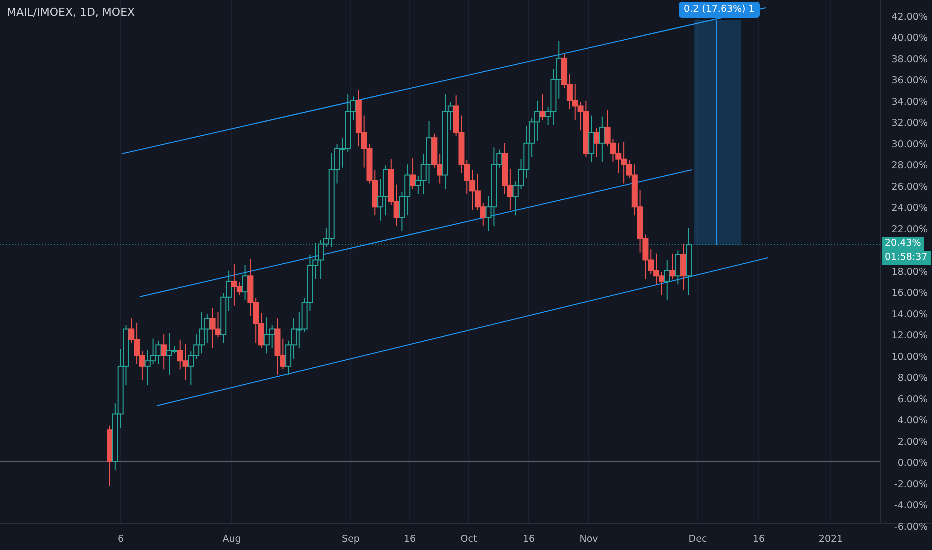 The height and width of the screenshot is (550, 932). Describe the element at coordinates (910, 272) in the screenshot. I see `price-tick: 18.00%` at that location.